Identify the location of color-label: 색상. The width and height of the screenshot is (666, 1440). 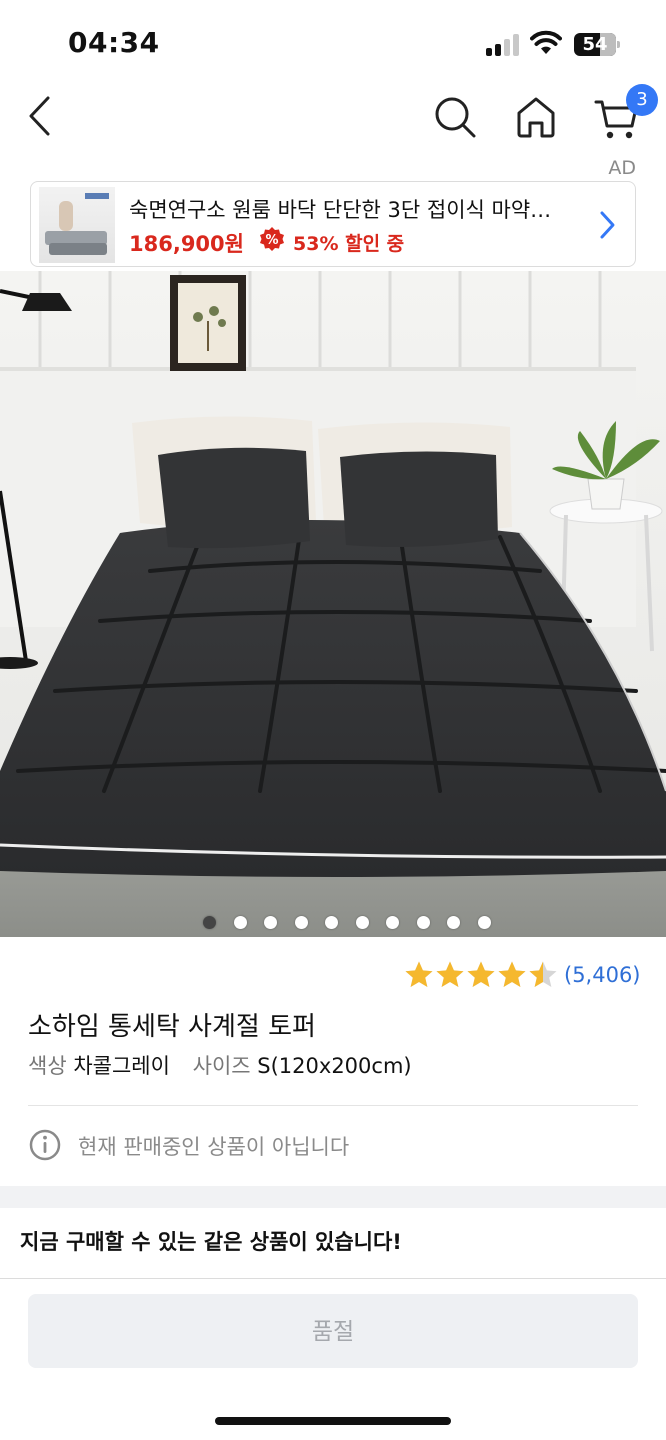
(47, 1066).